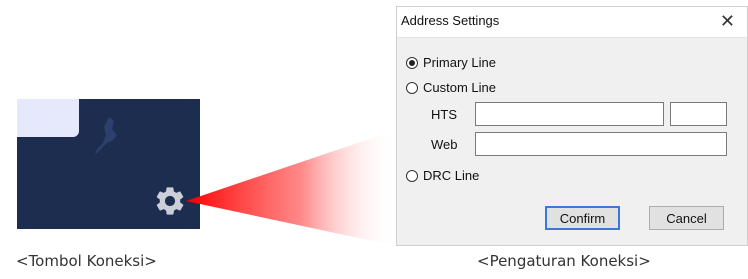  Describe the element at coordinates (698, 114) in the screenshot. I see `hts-port-input` at that location.